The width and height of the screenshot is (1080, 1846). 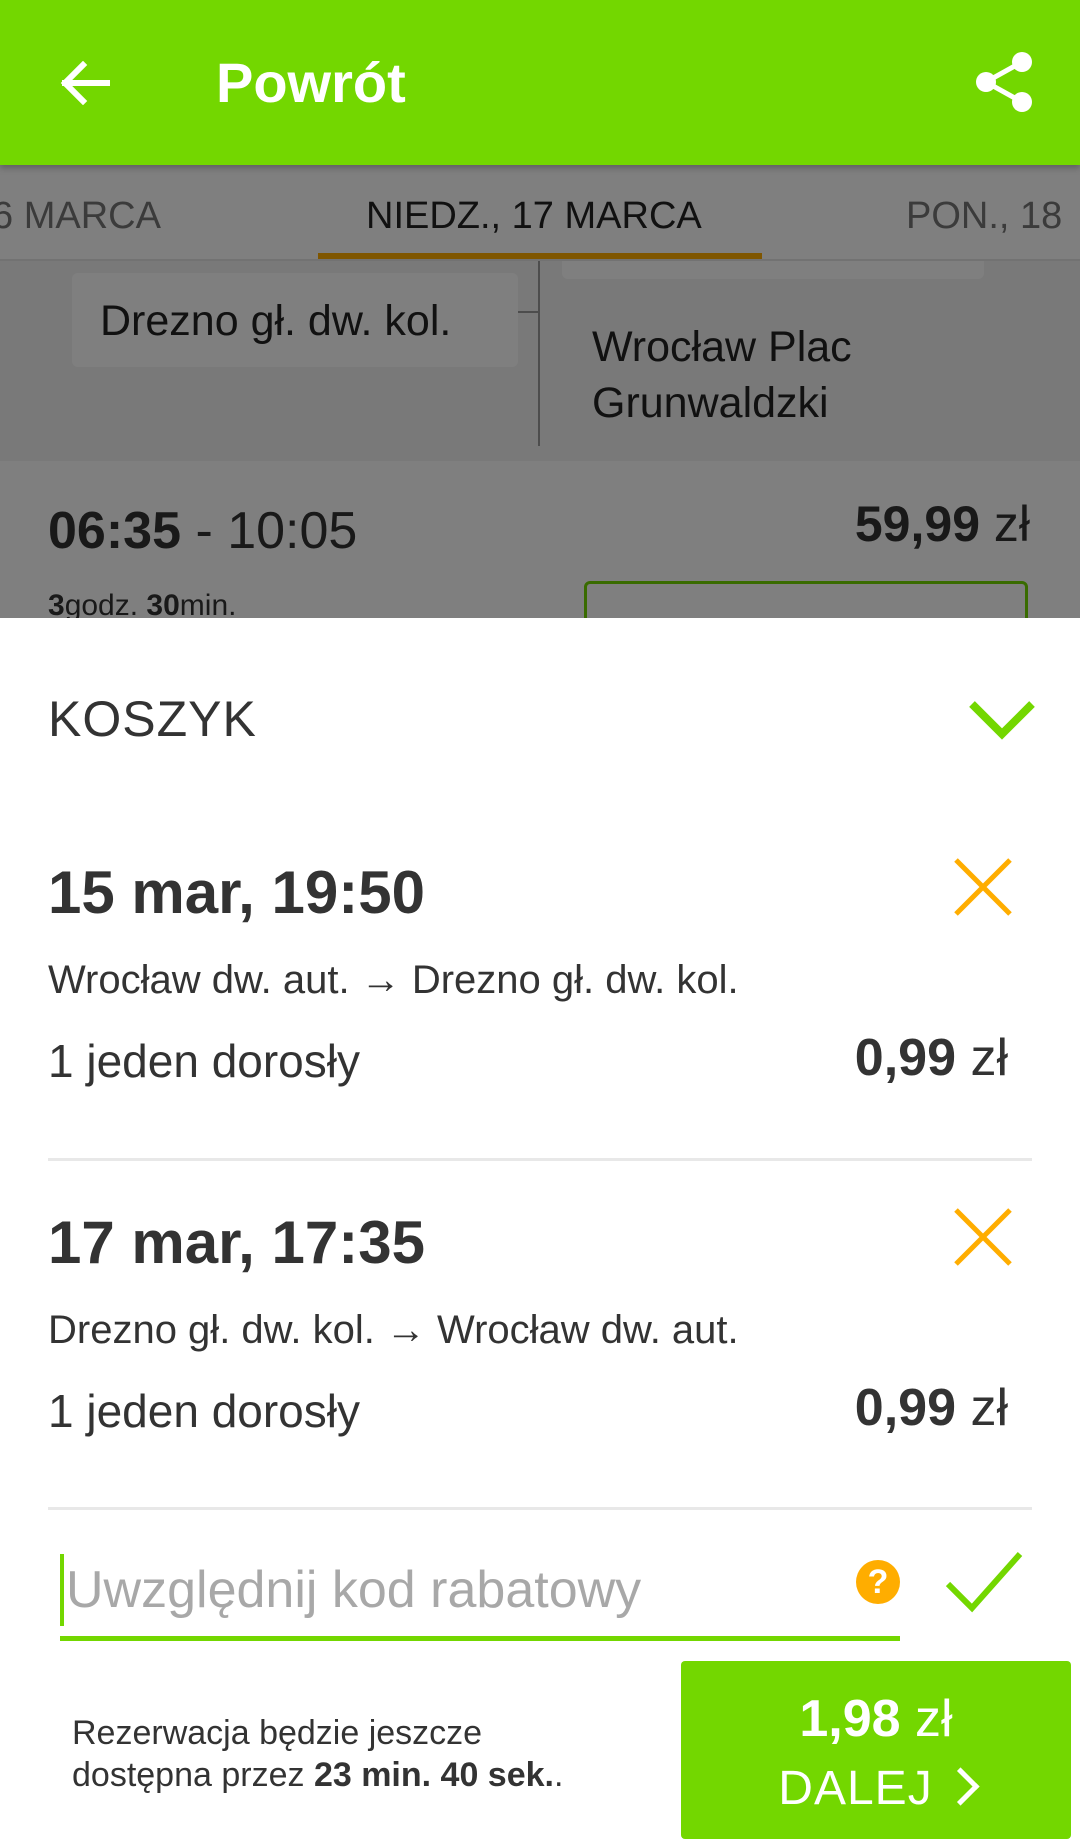 What do you see at coordinates (540, 82) in the screenshot?
I see `app-bar: Powrót` at bounding box center [540, 82].